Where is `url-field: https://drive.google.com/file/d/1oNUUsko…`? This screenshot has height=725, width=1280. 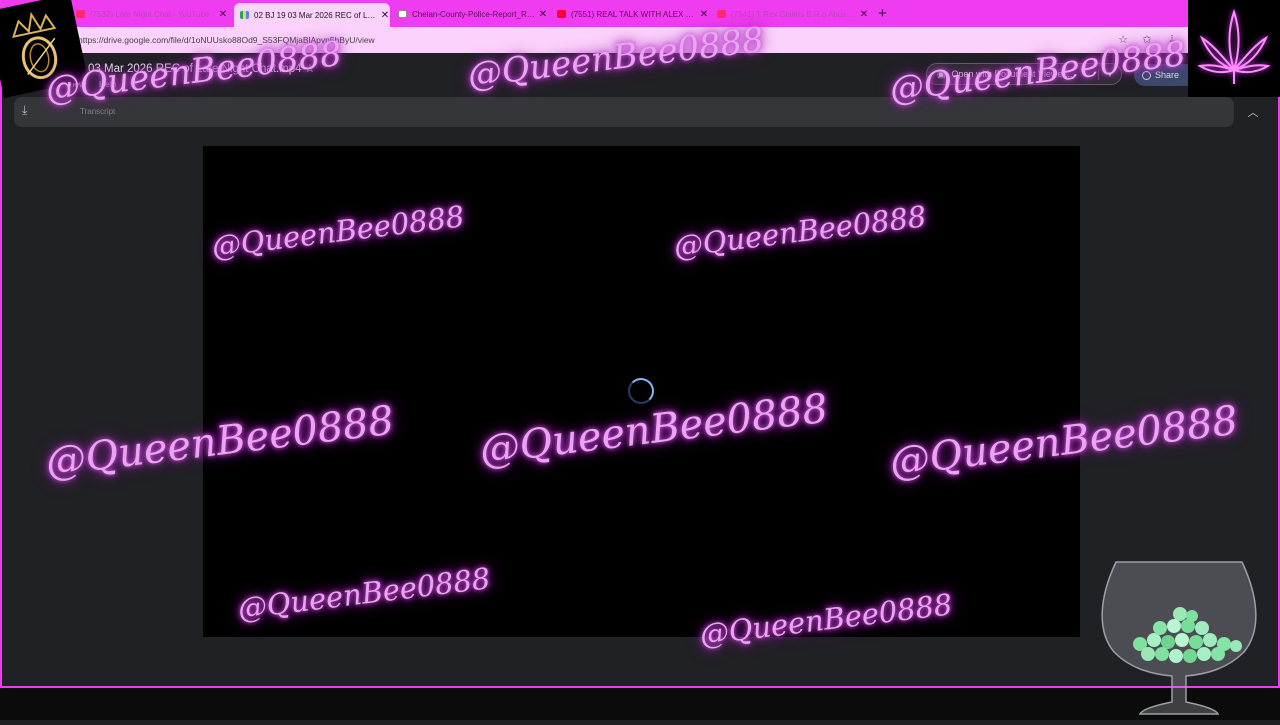
url-field: https://drive.google.com/file/d/1oNUUsko… is located at coordinates (226, 40).